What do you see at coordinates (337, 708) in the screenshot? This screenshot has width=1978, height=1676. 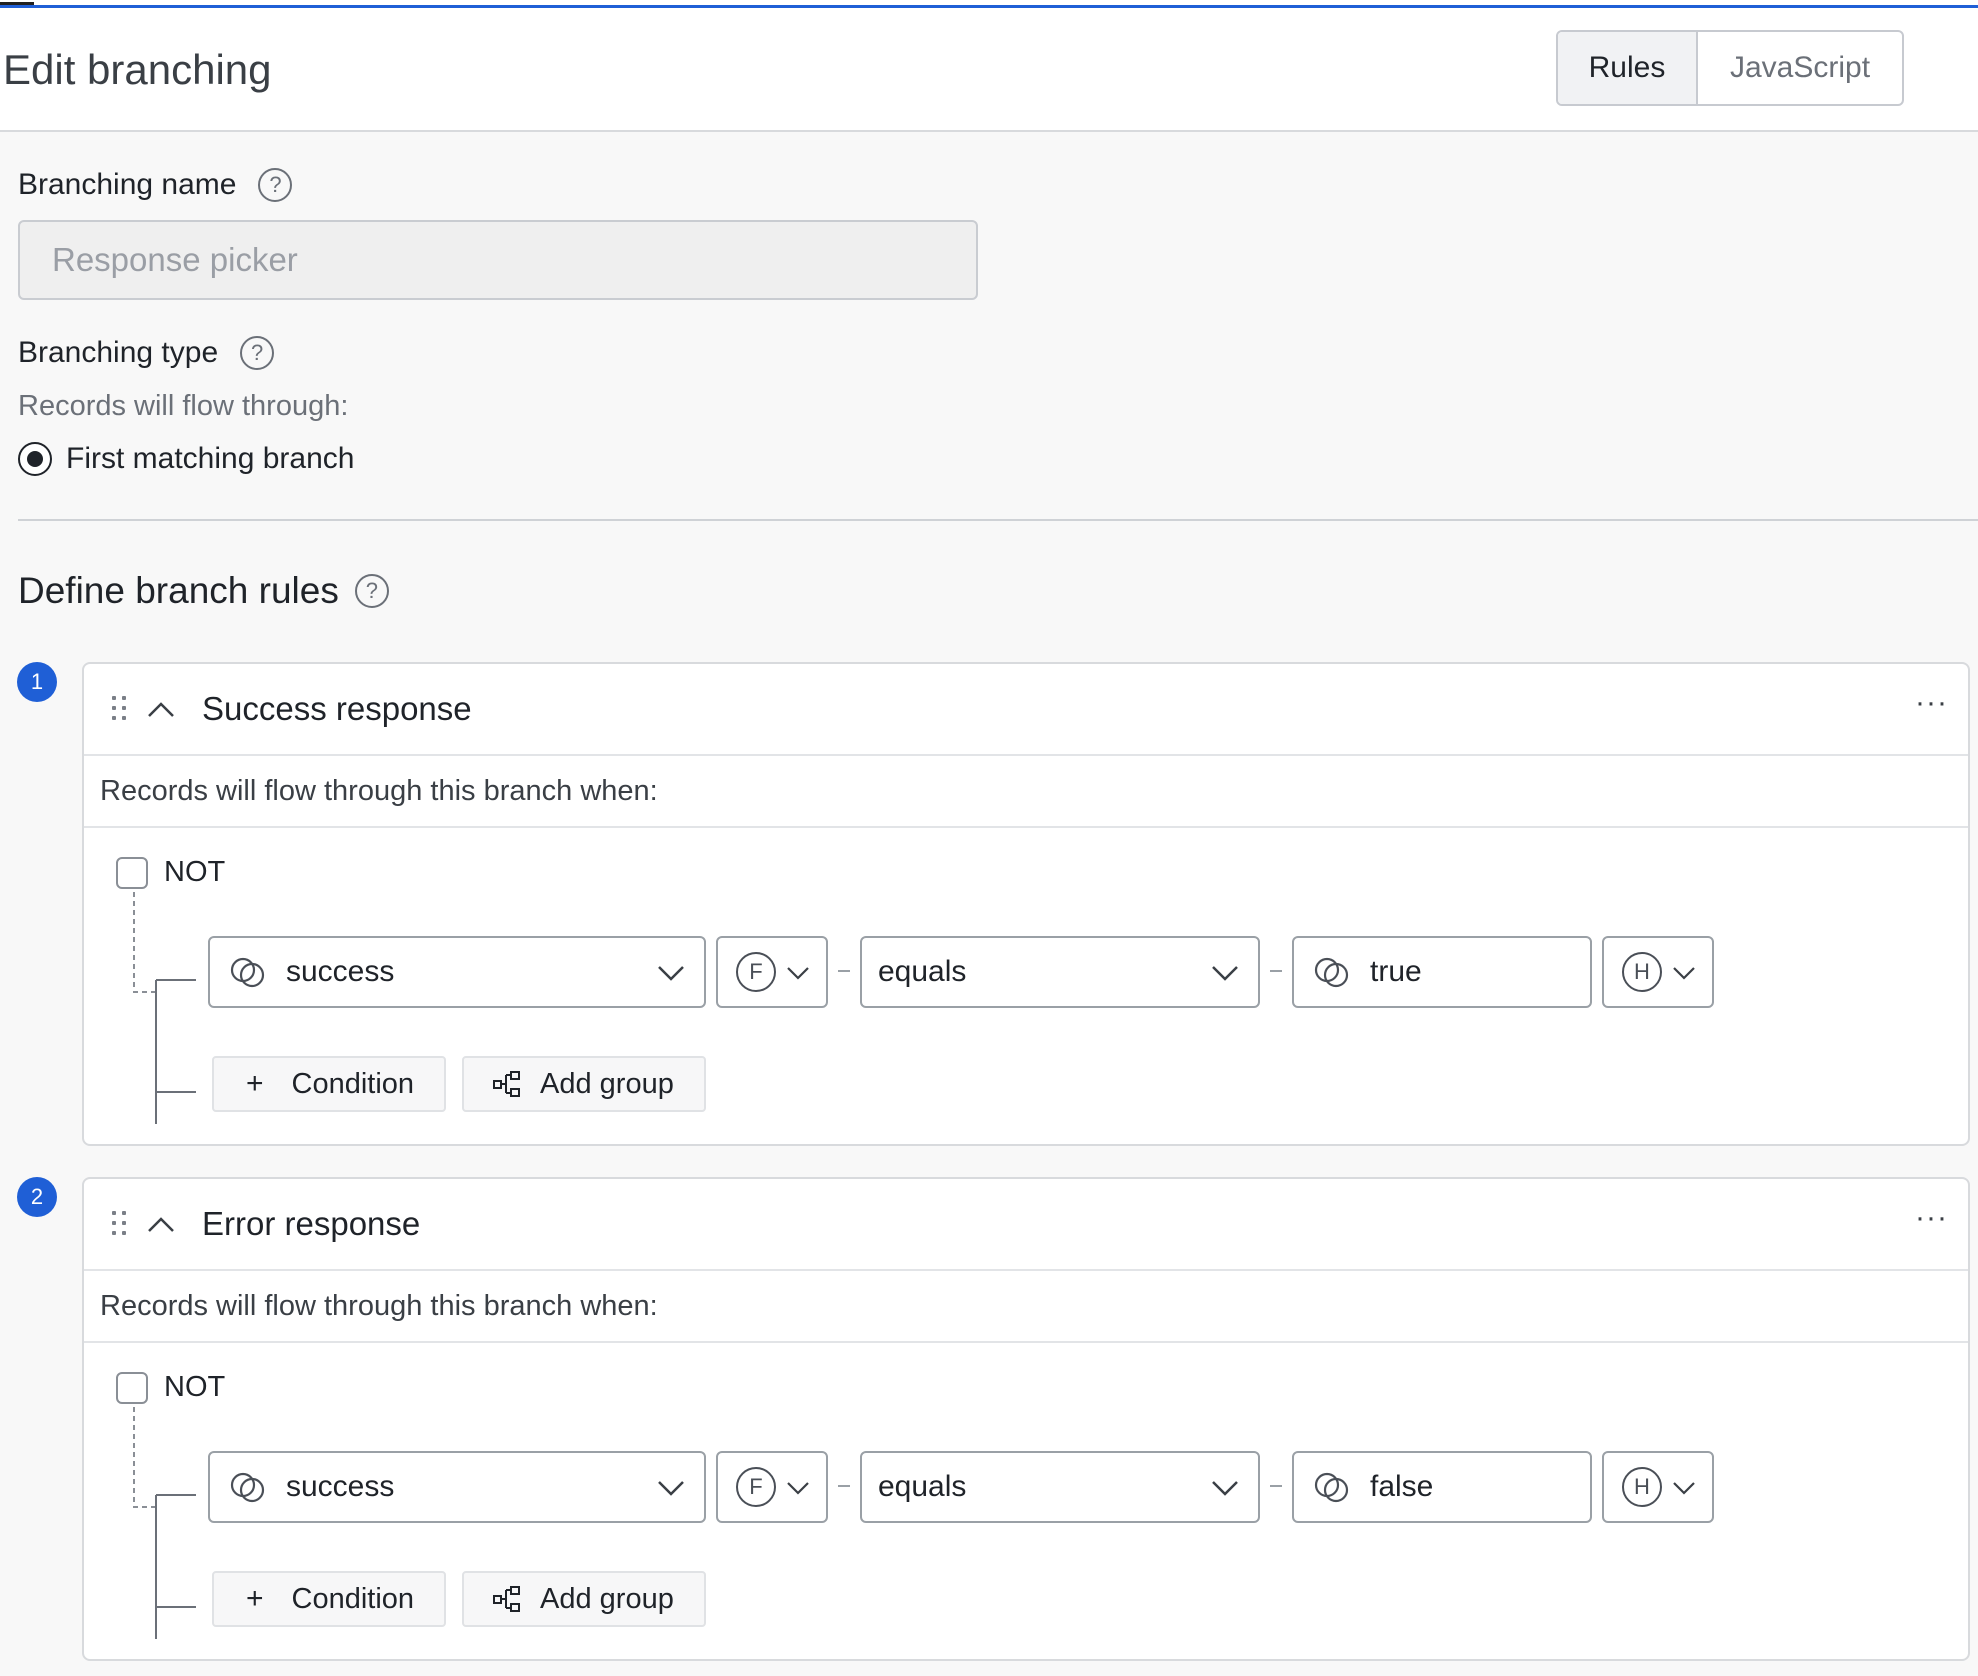 I see `branch-title: Success response` at bounding box center [337, 708].